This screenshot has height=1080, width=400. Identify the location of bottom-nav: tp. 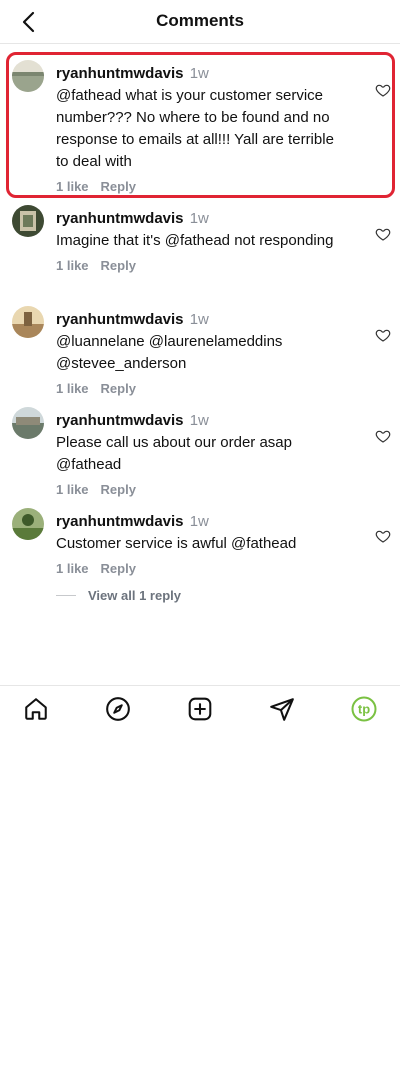
(200, 708).